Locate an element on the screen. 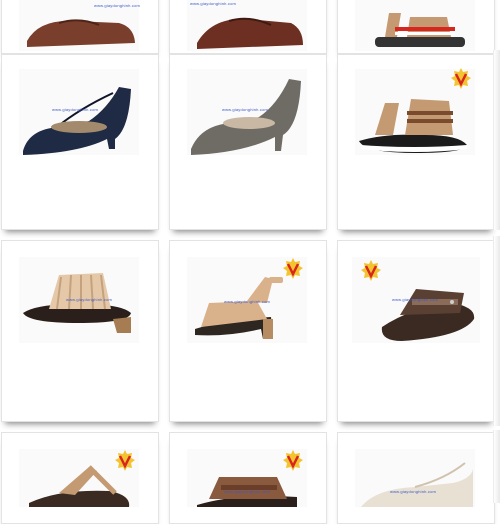 The image size is (500, 524). strap-sandal-icon is located at coordinates (420, 30).